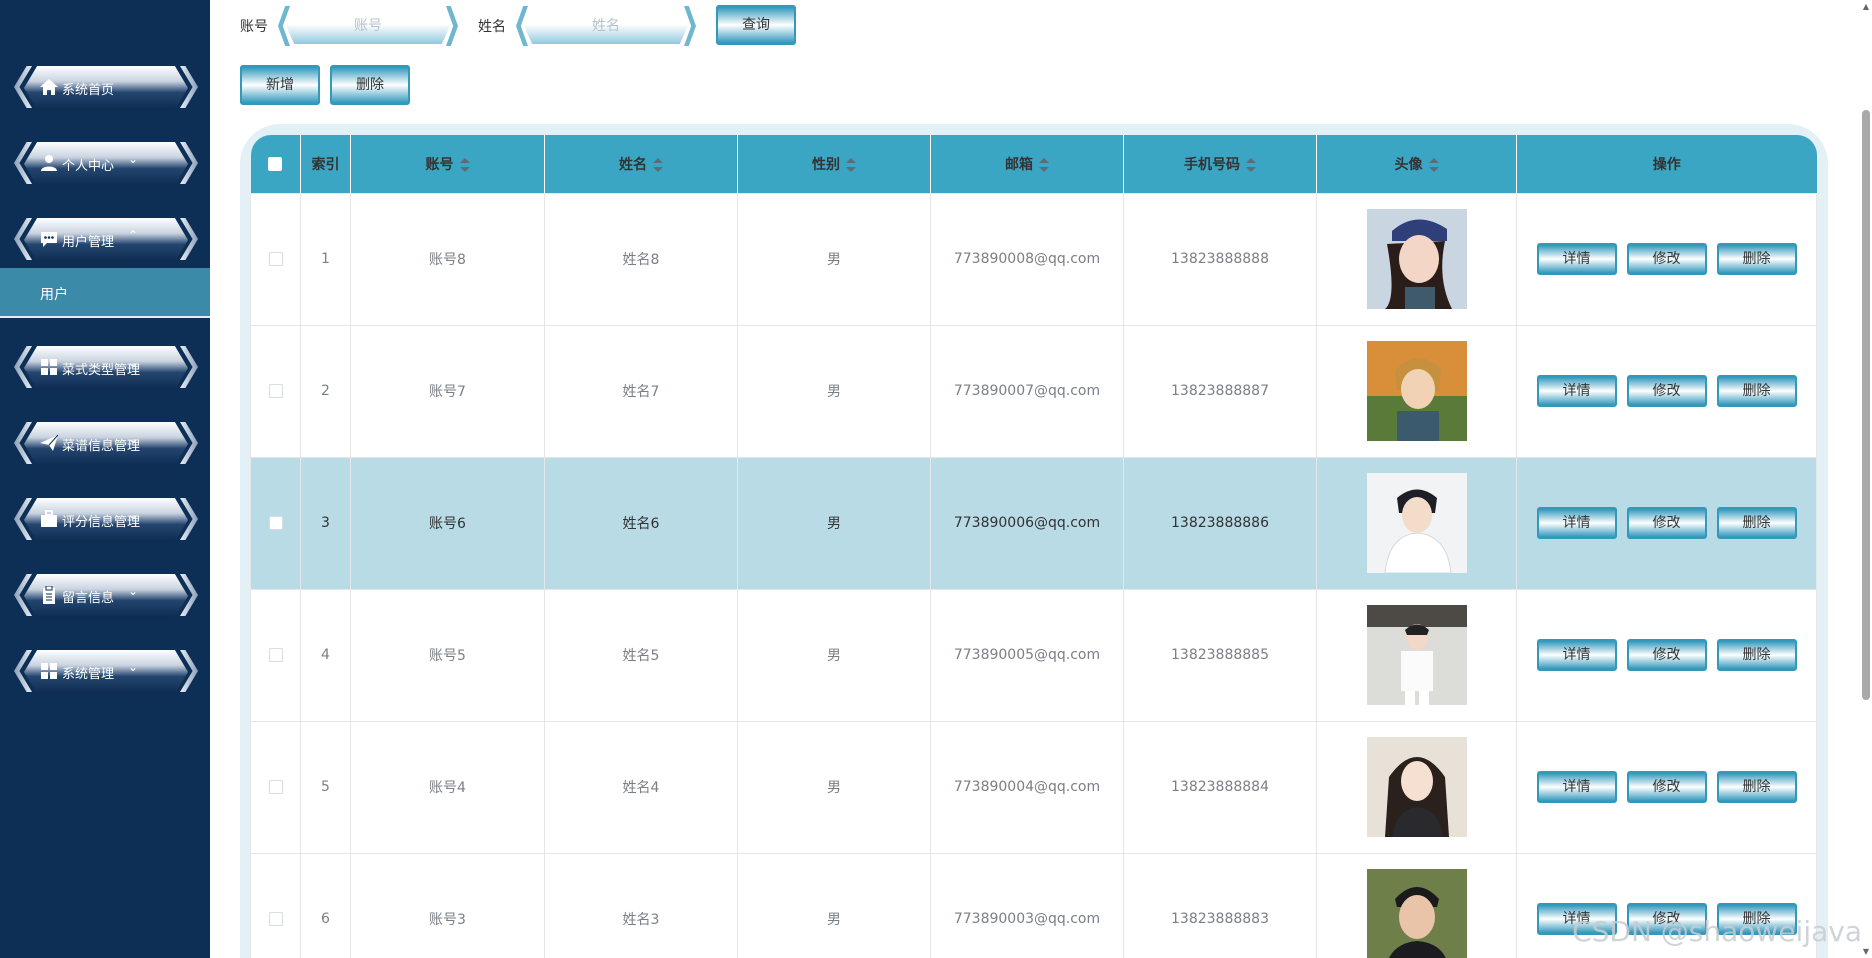 The height and width of the screenshot is (958, 1872). Describe the element at coordinates (1866, 6) in the screenshot. I see `scroll-up-icon: ▲` at that location.